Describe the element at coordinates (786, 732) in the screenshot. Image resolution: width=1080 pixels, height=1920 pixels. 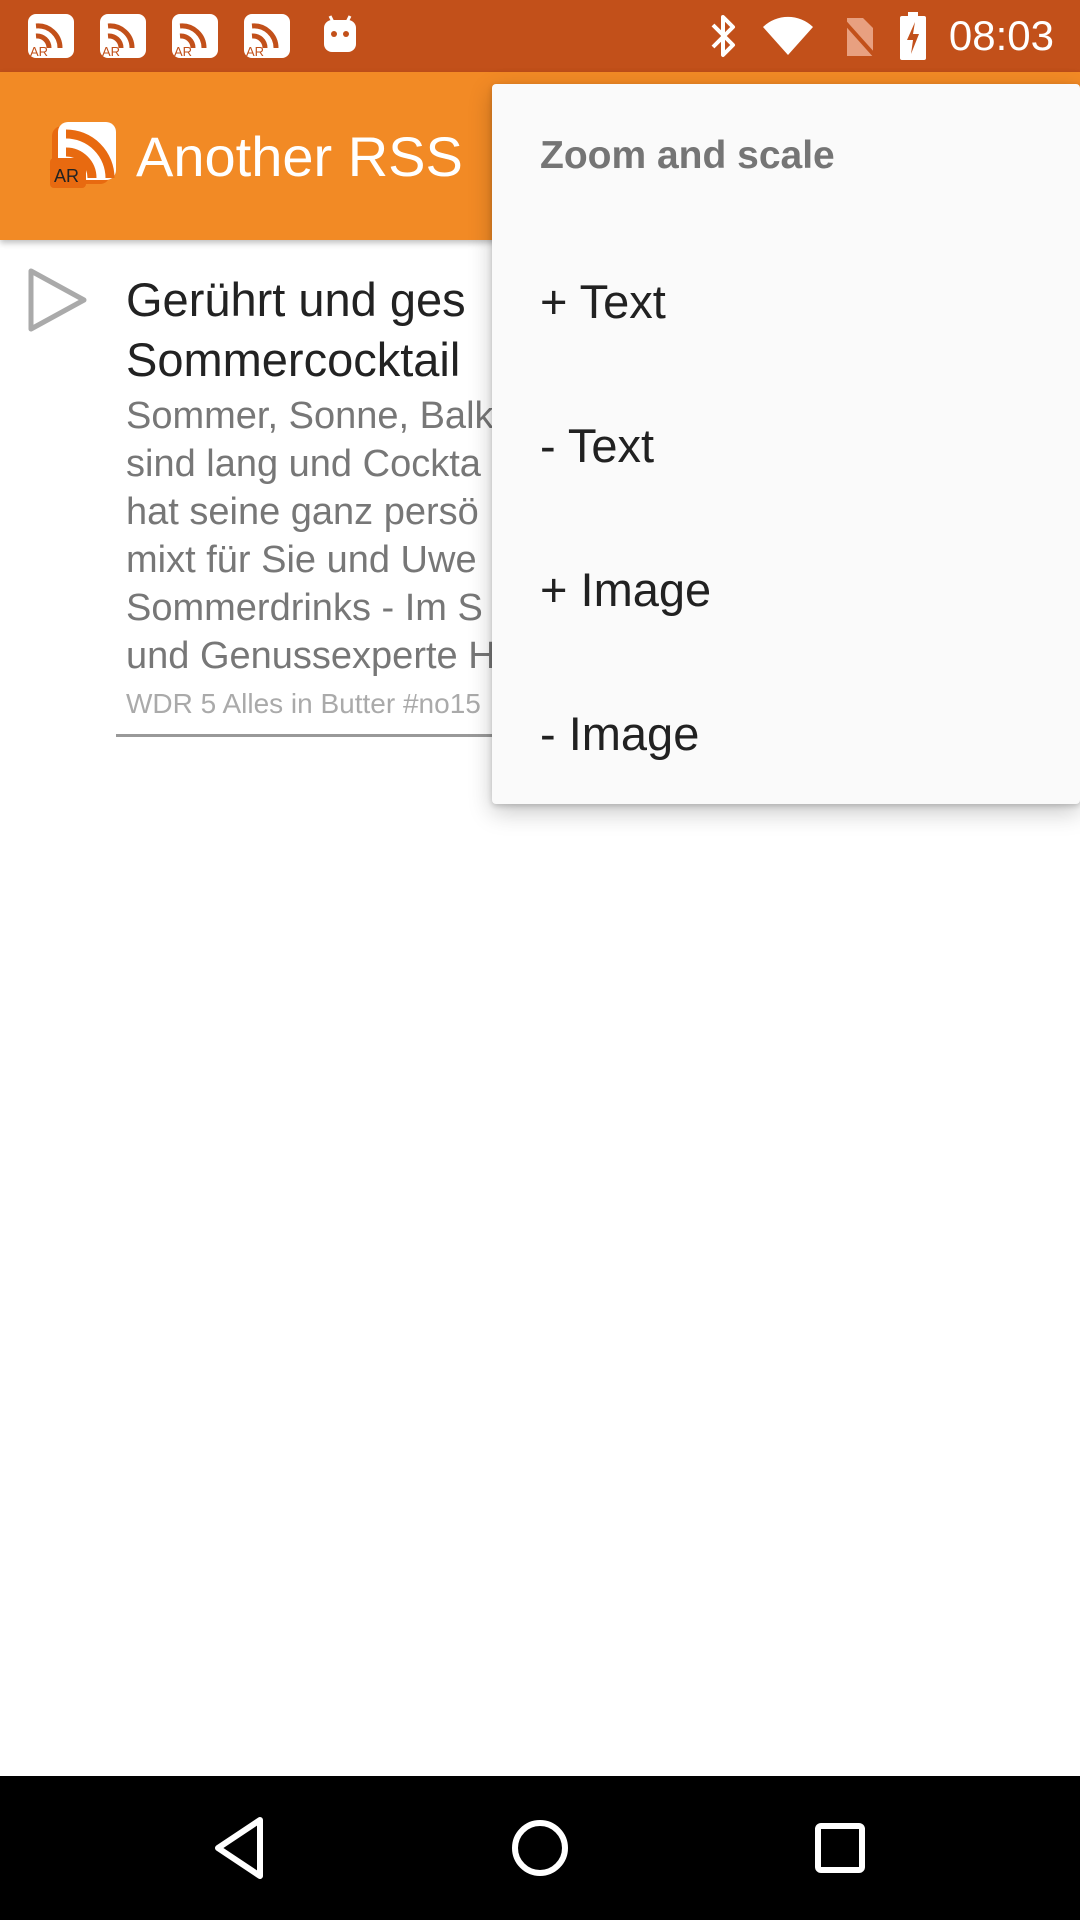
I see `menu-item-decrease-image: - Image` at that location.